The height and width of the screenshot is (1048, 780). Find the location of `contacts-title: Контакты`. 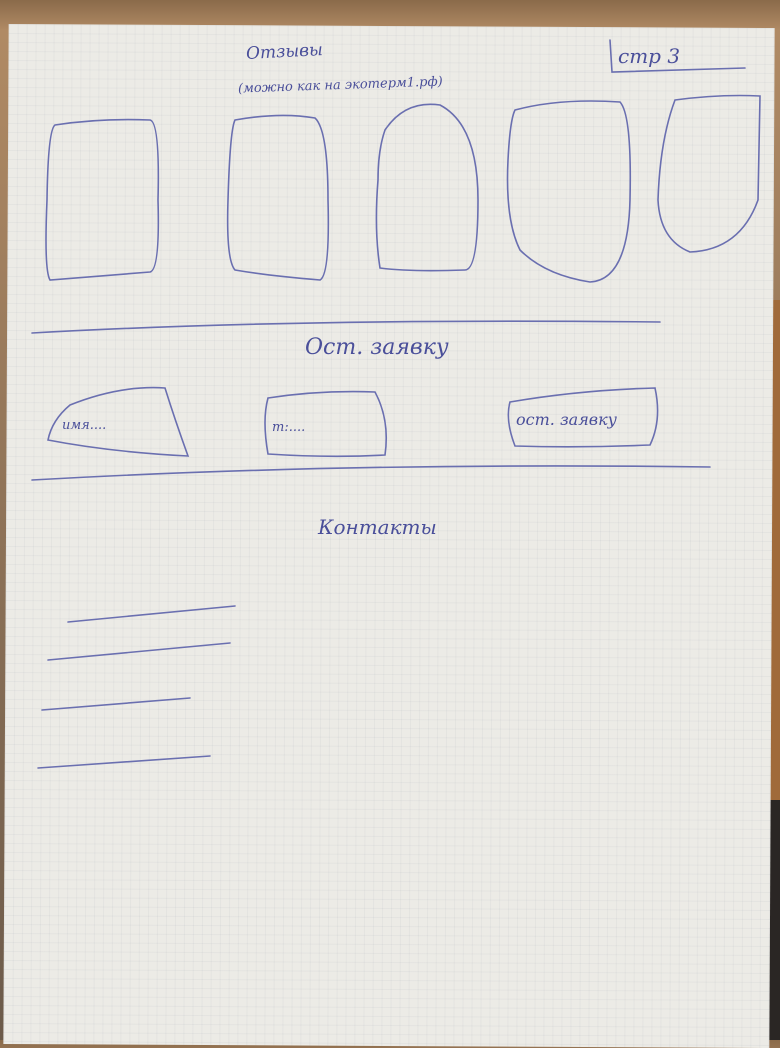

contacts-title: Контакты is located at coordinates (377, 527).